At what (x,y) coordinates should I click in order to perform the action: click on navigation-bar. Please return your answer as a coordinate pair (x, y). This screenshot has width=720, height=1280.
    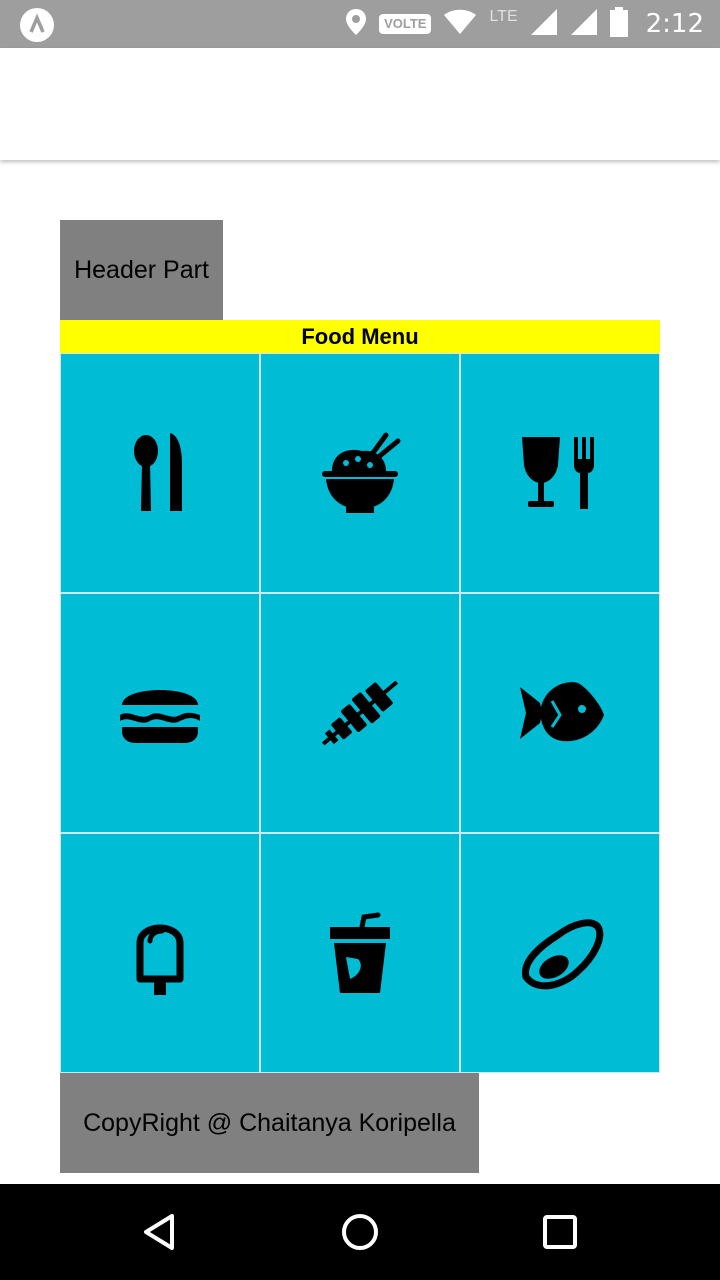
    Looking at the image, I should click on (360, 1232).